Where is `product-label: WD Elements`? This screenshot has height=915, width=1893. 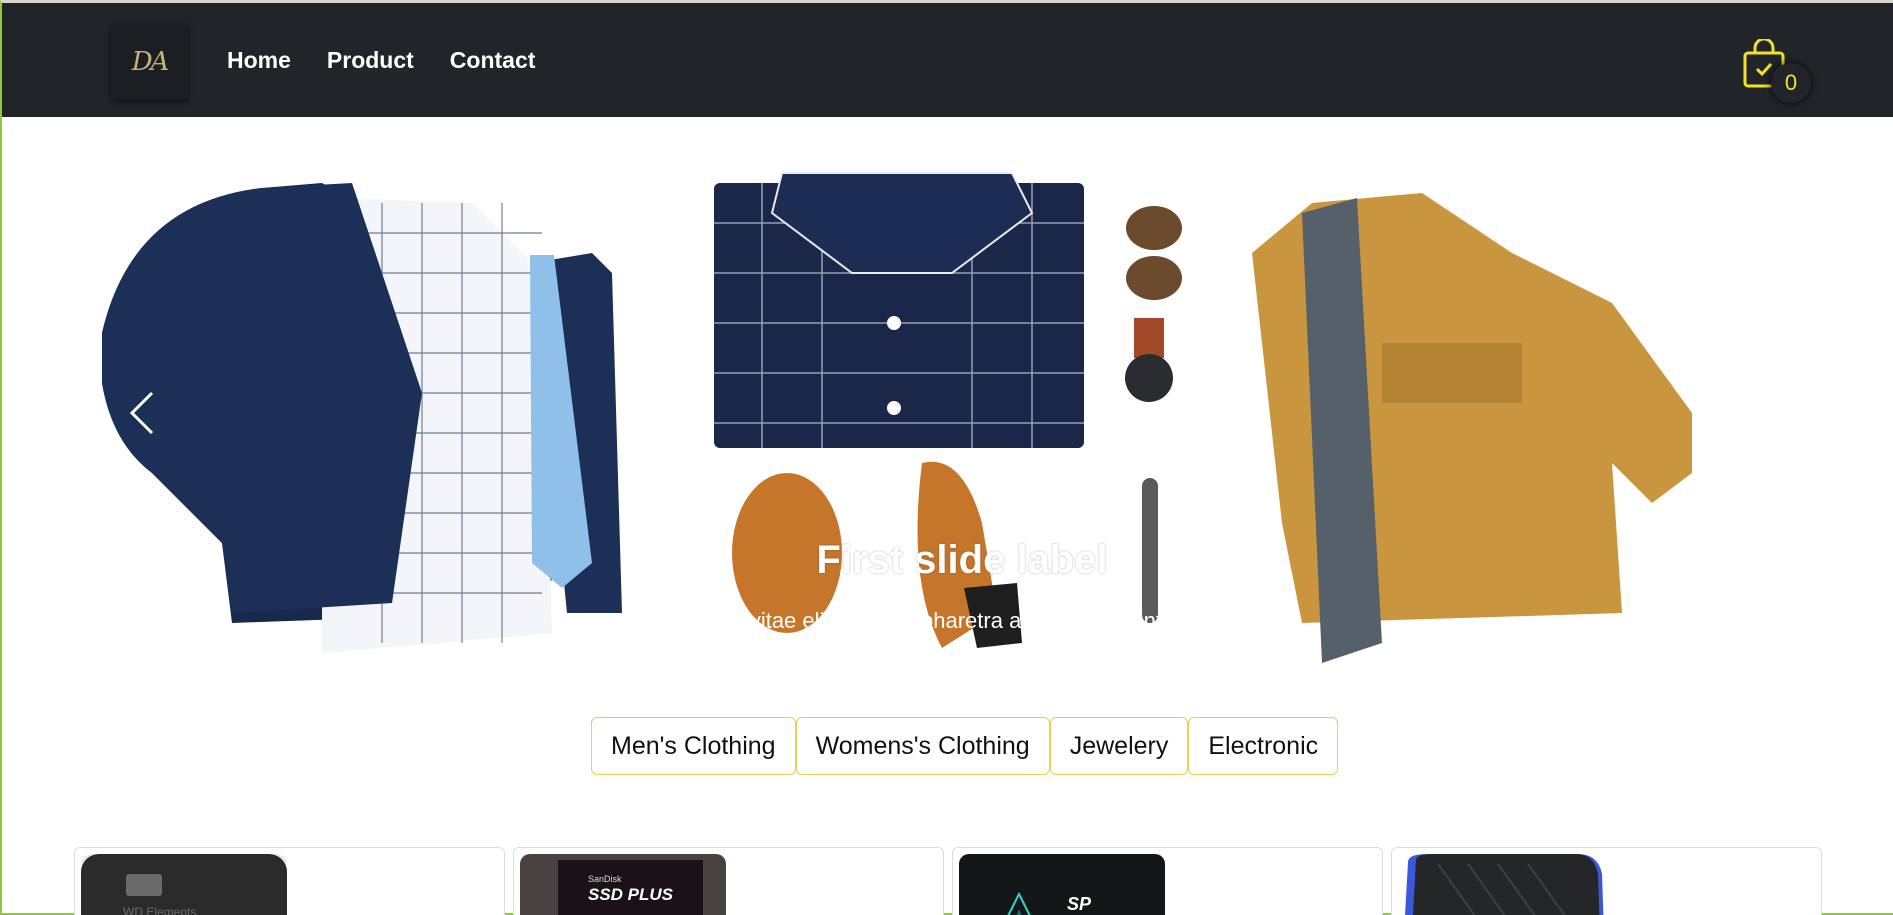 product-label: WD Elements is located at coordinates (159, 910).